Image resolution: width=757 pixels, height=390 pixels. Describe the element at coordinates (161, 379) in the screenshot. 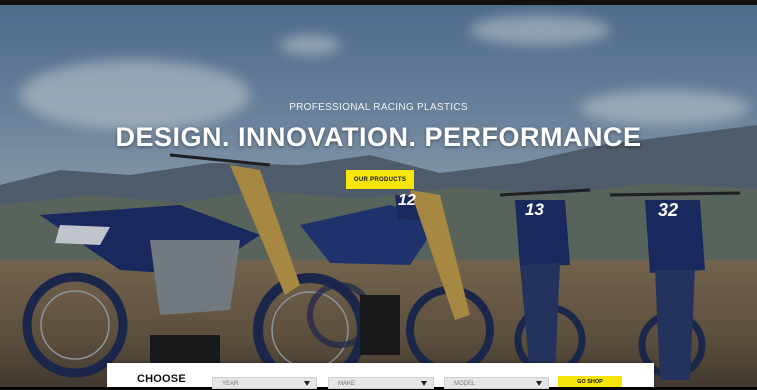

I see `finder-title: CHOOSE` at that location.